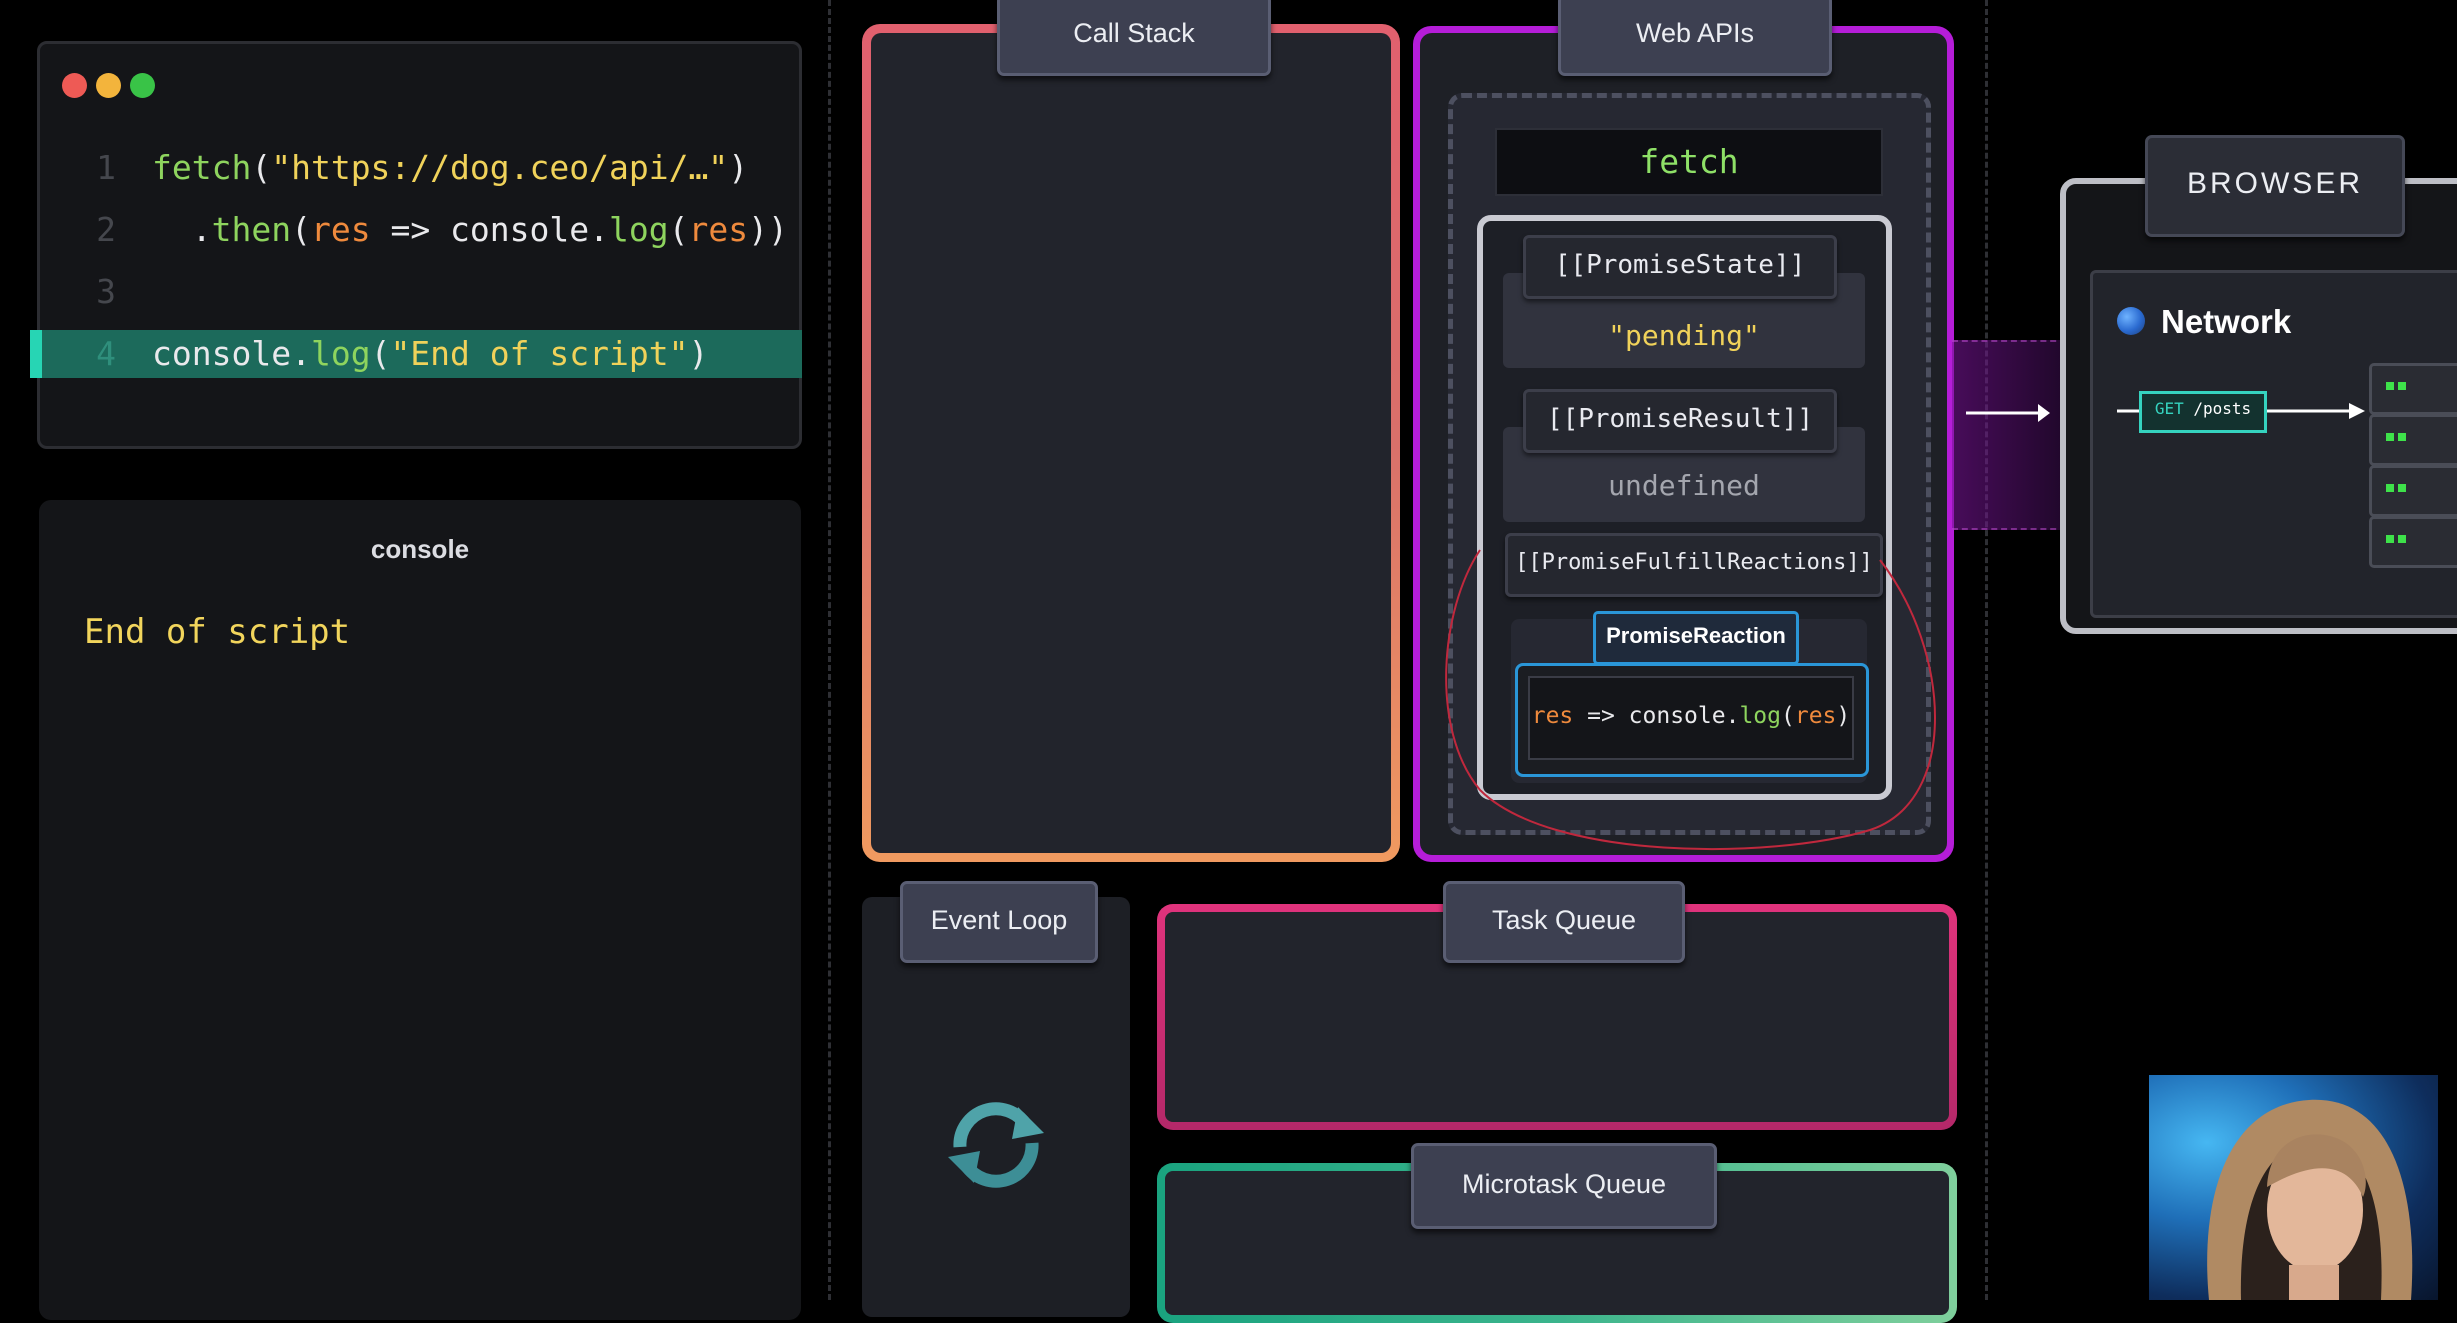  Describe the element at coordinates (421, 292) in the screenshot. I see `code-line: 3` at that location.